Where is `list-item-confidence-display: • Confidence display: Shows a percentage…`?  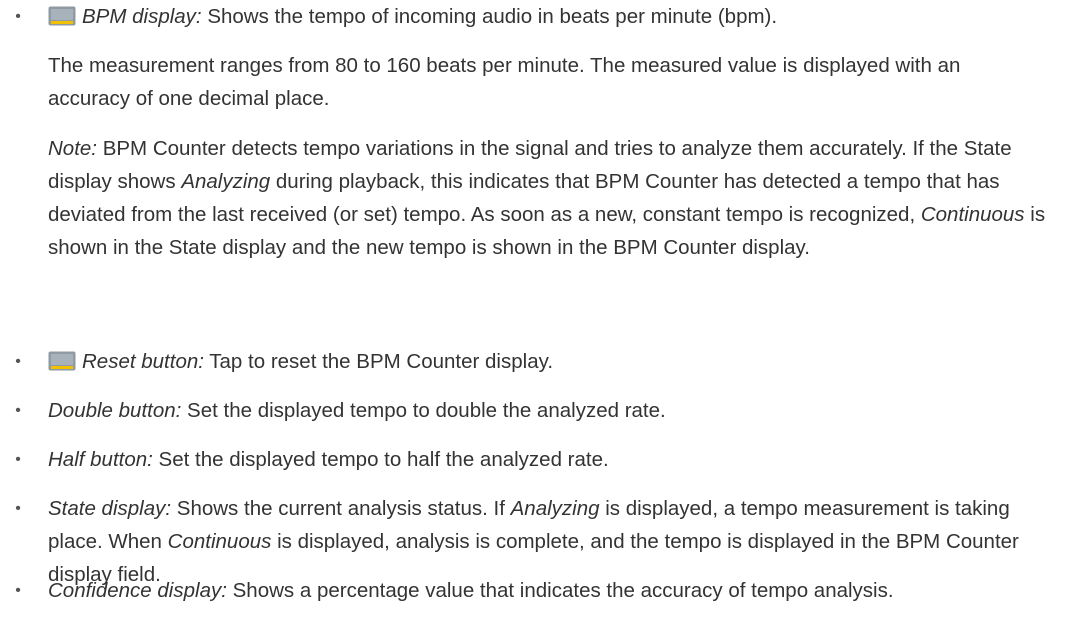 list-item-confidence-display: • Confidence display: Shows a percentage… is located at coordinates (535, 590).